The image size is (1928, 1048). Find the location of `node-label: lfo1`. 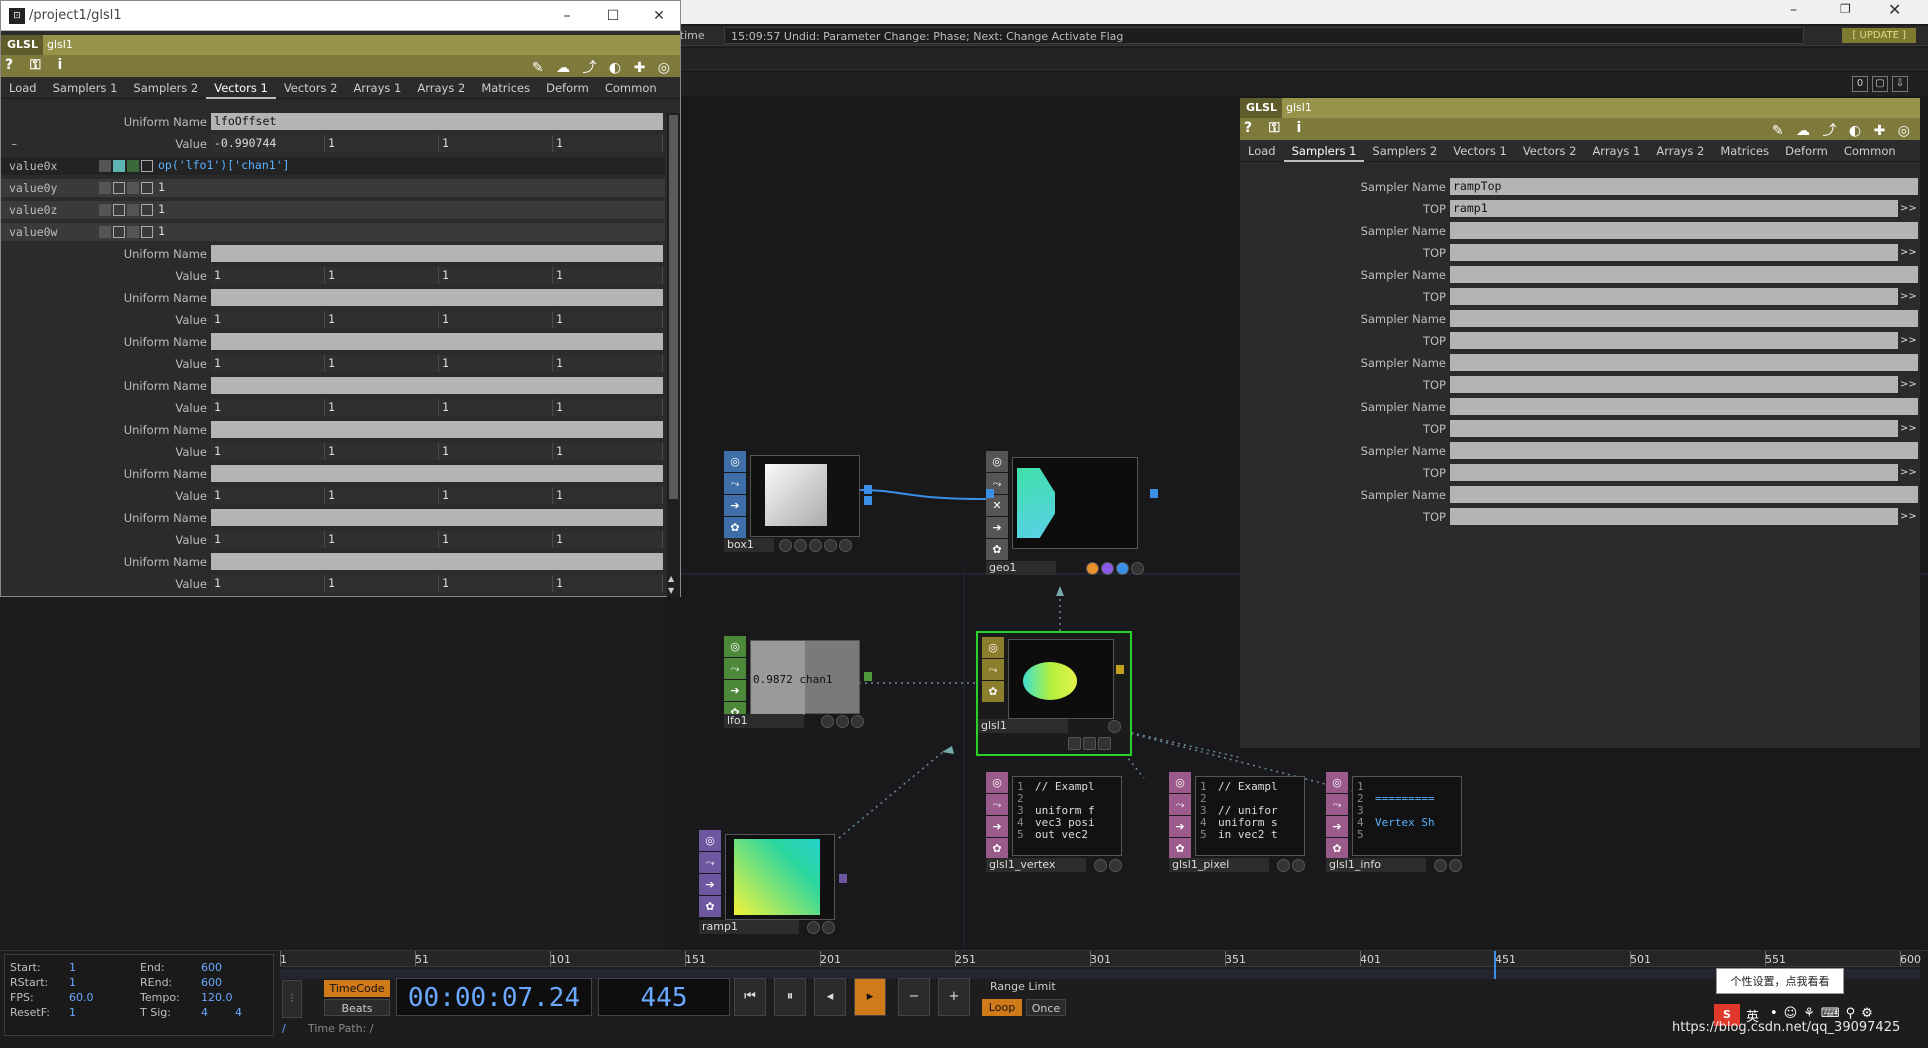

node-label: lfo1 is located at coordinates (764, 721).